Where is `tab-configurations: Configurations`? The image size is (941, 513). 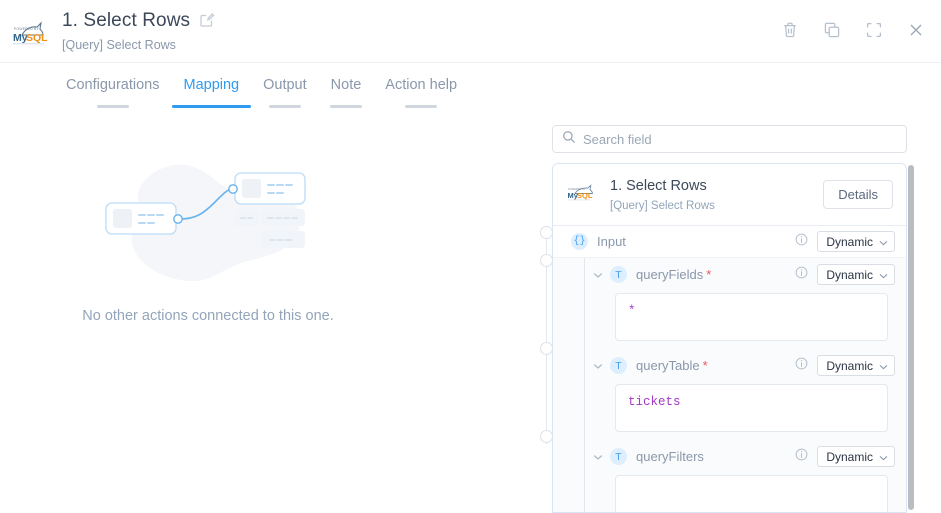
tab-configurations: Configurations is located at coordinates (113, 85).